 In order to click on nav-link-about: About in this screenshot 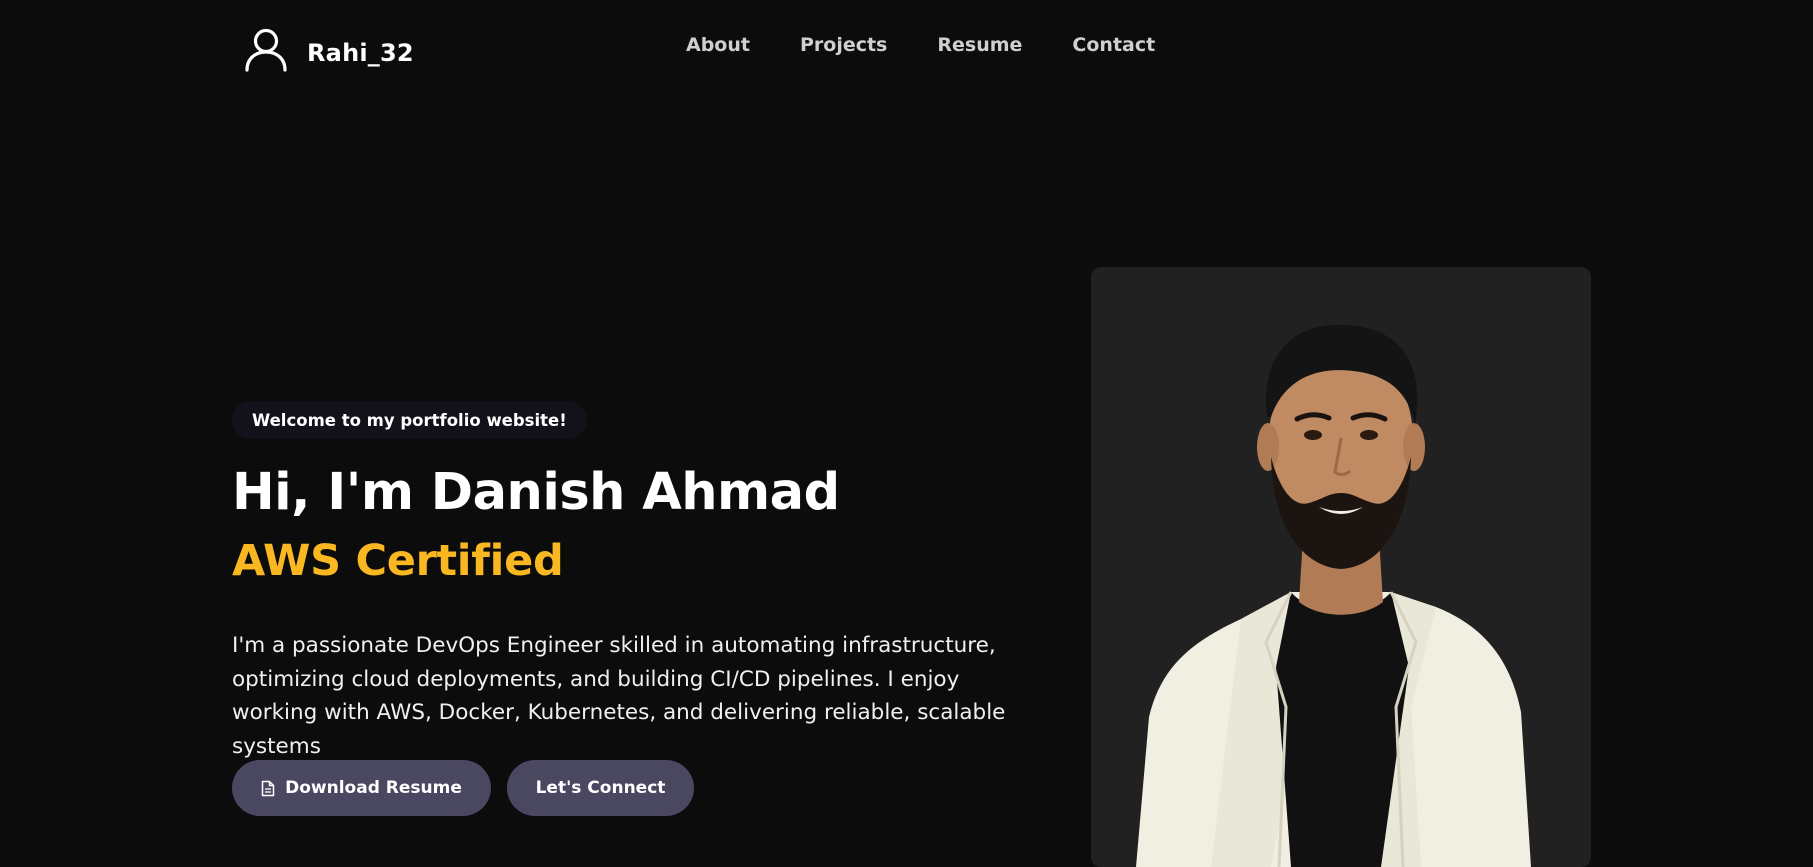, I will do `click(718, 45)`.